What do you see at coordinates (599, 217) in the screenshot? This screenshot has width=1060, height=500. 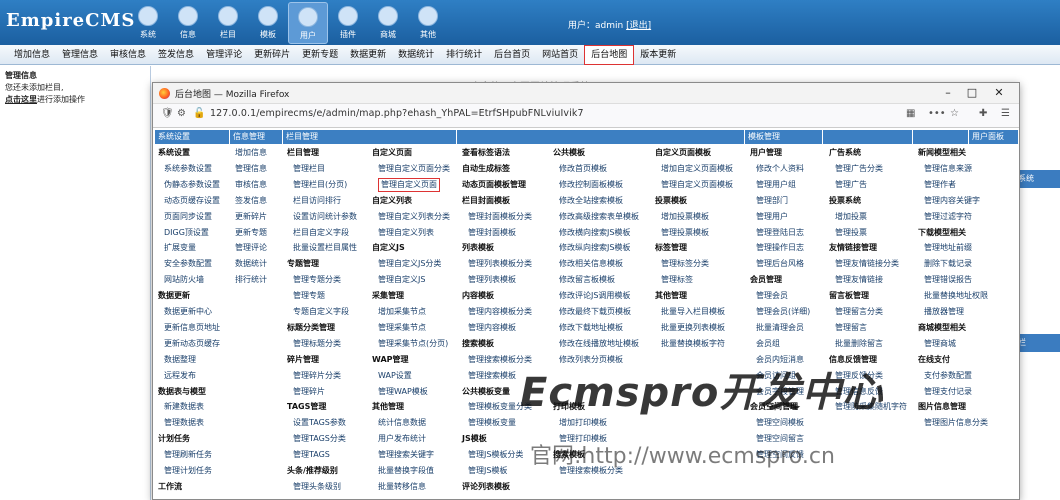 I see `map-link: 修改高级搜索表单模板` at bounding box center [599, 217].